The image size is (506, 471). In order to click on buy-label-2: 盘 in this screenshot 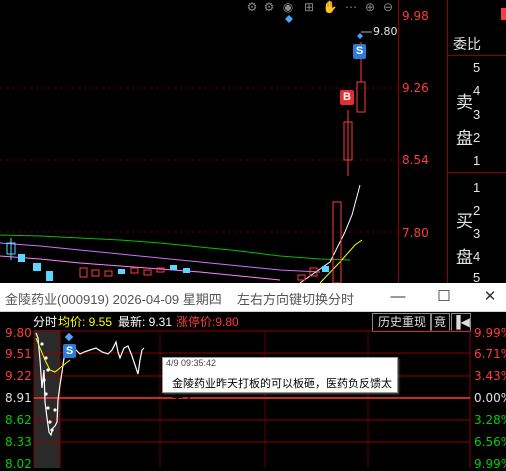, I will do `click(464, 258)`.